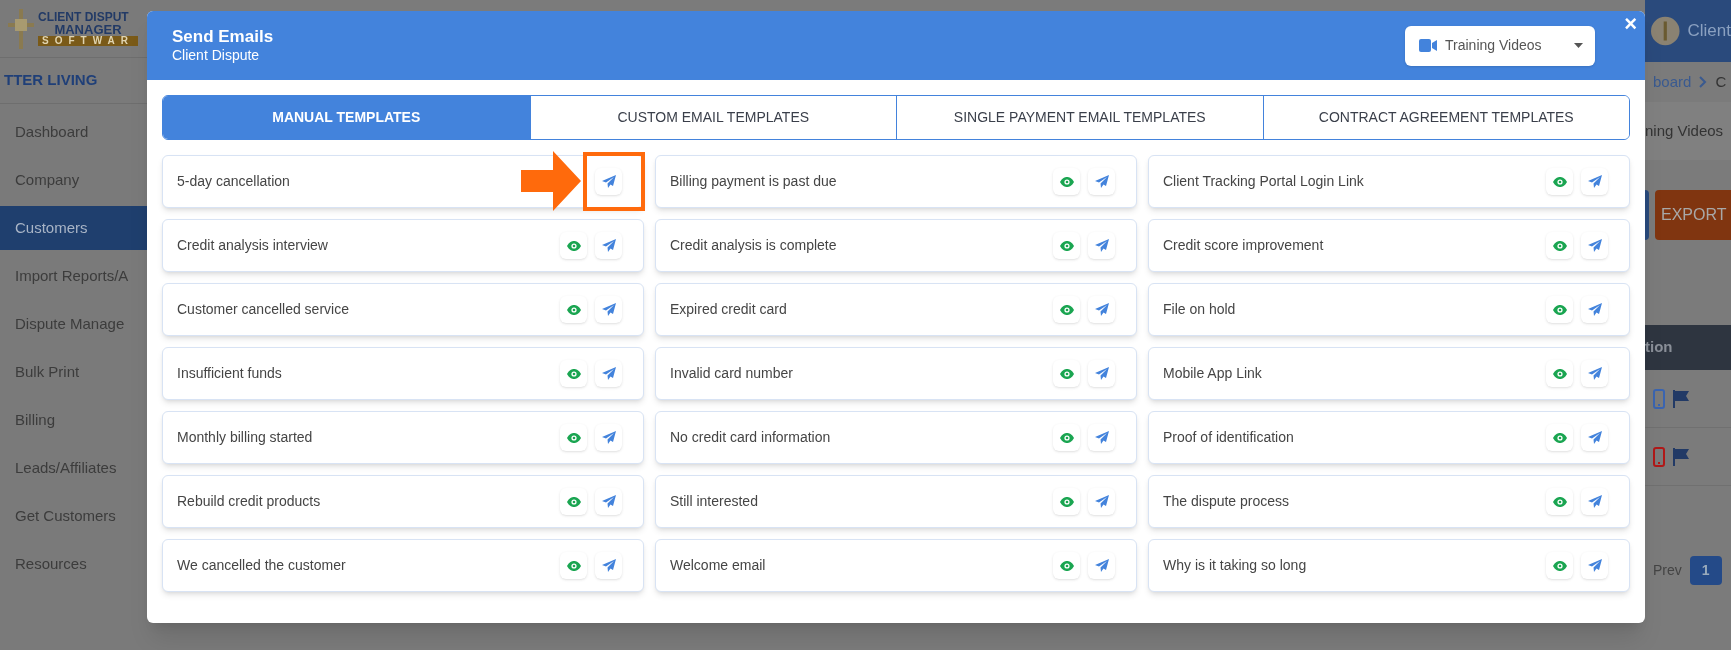 The height and width of the screenshot is (650, 1731). What do you see at coordinates (718, 565) in the screenshot?
I see `template-name: Welcome email` at bounding box center [718, 565].